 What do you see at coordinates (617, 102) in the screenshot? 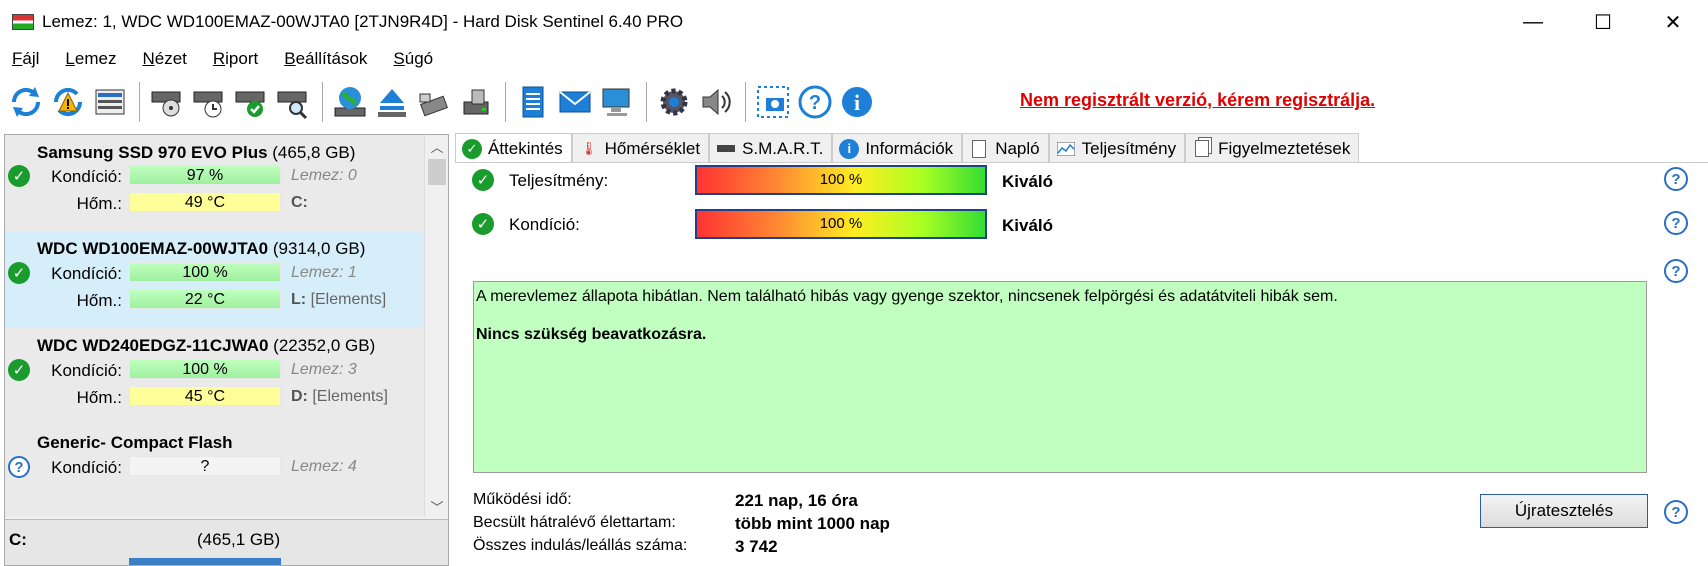
I see `computer-icon` at bounding box center [617, 102].